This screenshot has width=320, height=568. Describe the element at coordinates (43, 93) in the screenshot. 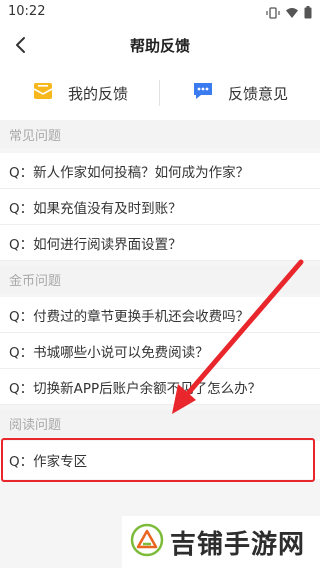

I see `mail-icon` at that location.